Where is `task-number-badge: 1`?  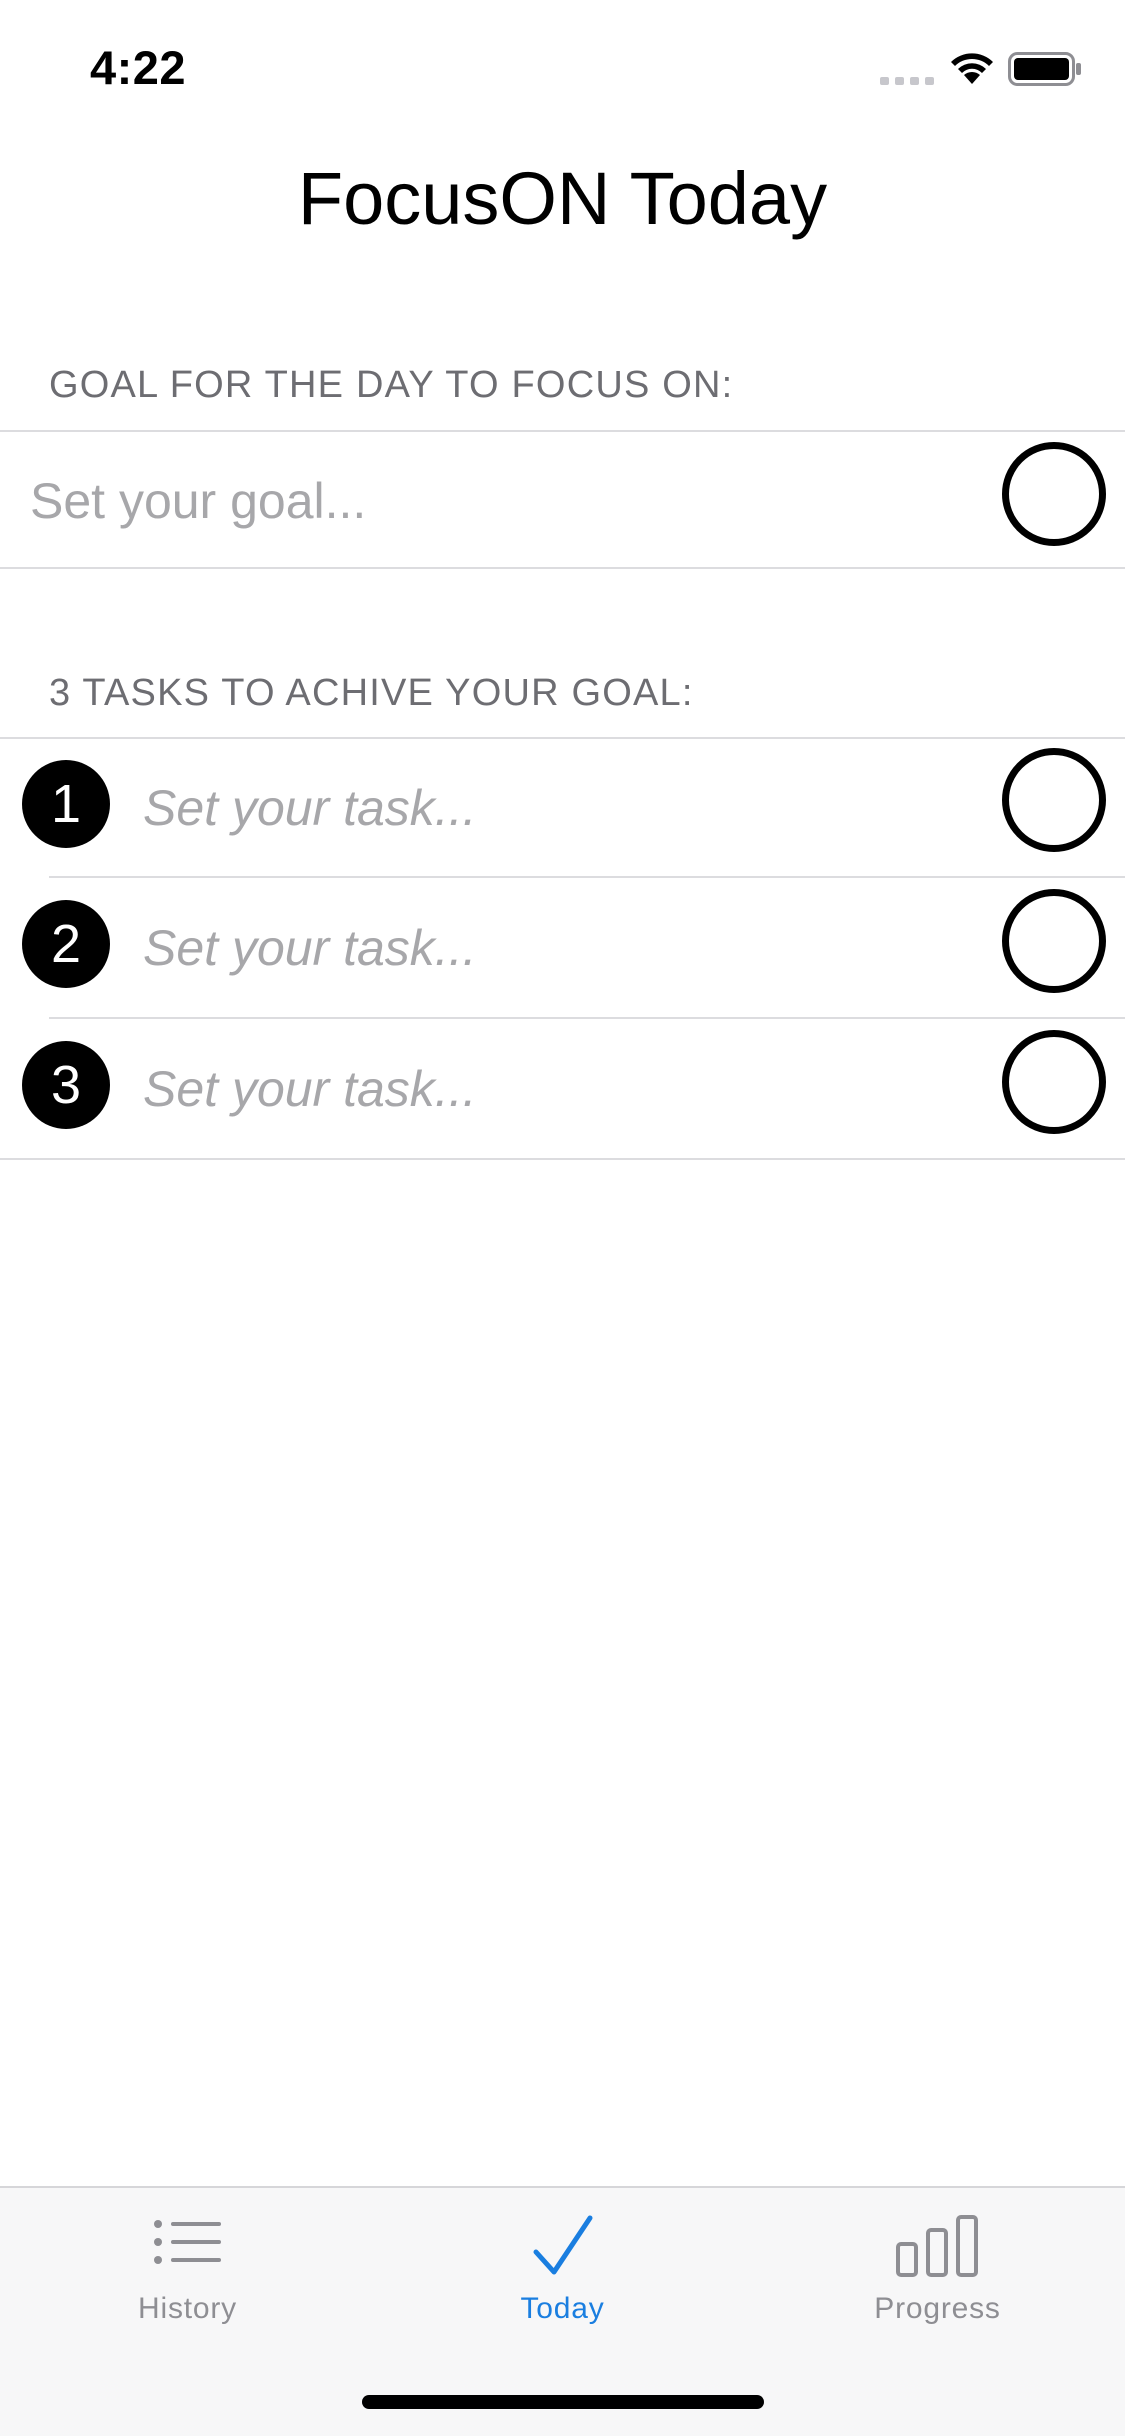 task-number-badge: 1 is located at coordinates (66, 804).